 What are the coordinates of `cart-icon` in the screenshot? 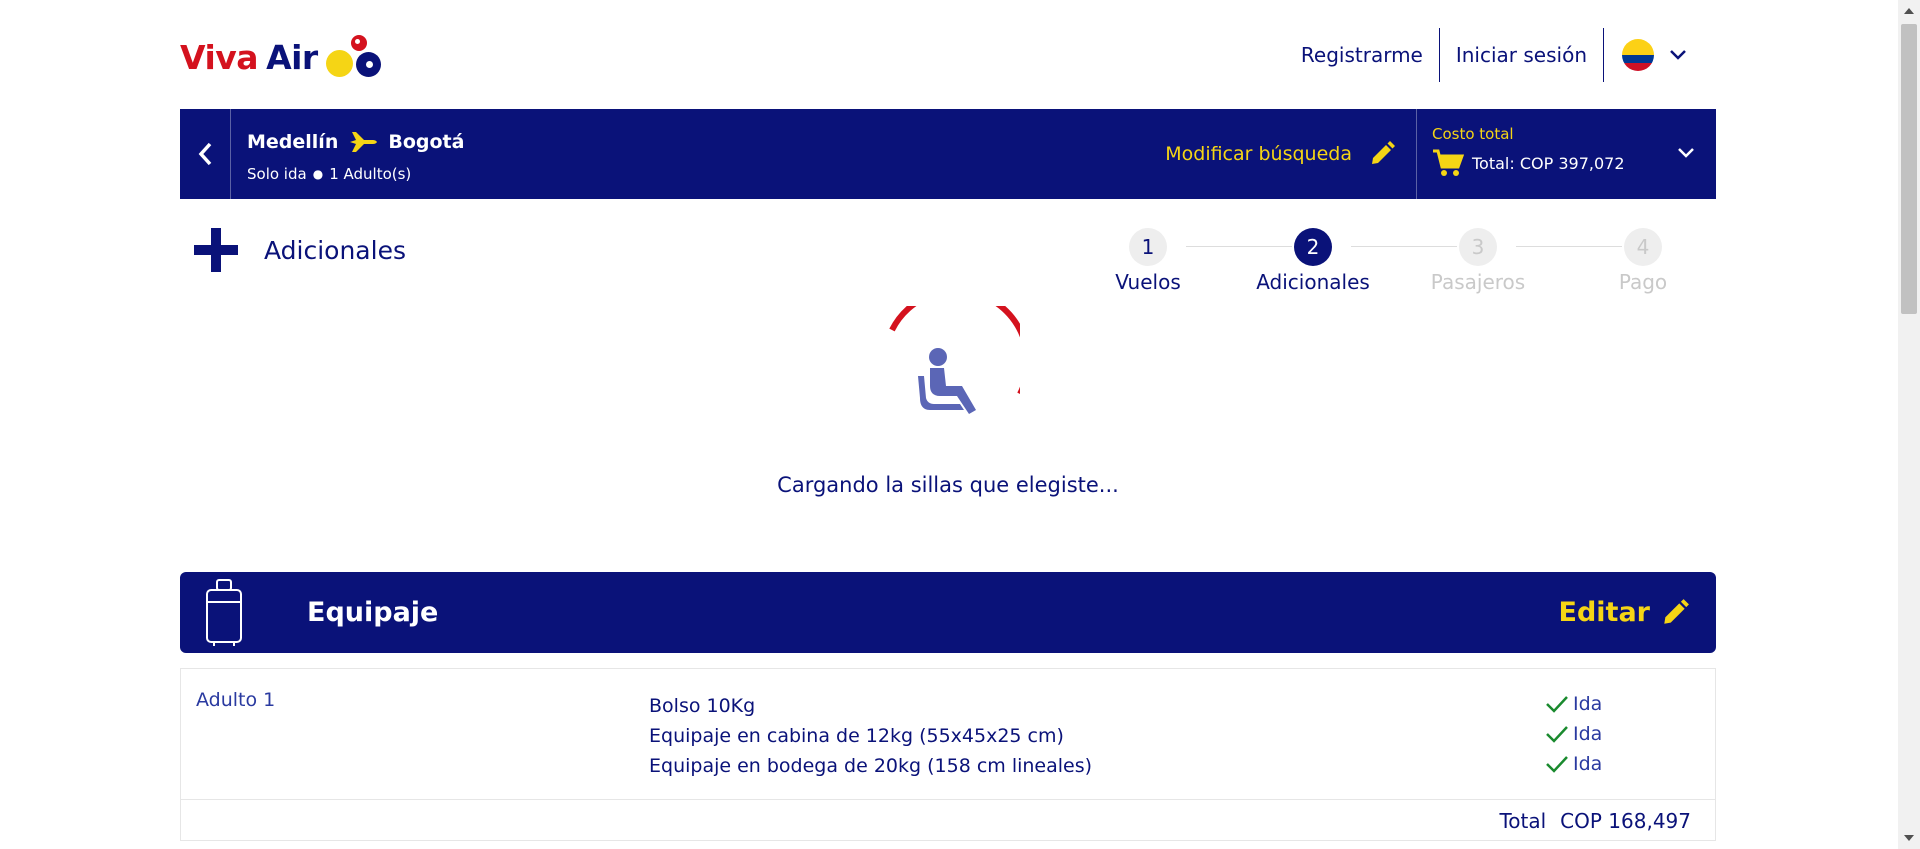 It's located at (1448, 162).